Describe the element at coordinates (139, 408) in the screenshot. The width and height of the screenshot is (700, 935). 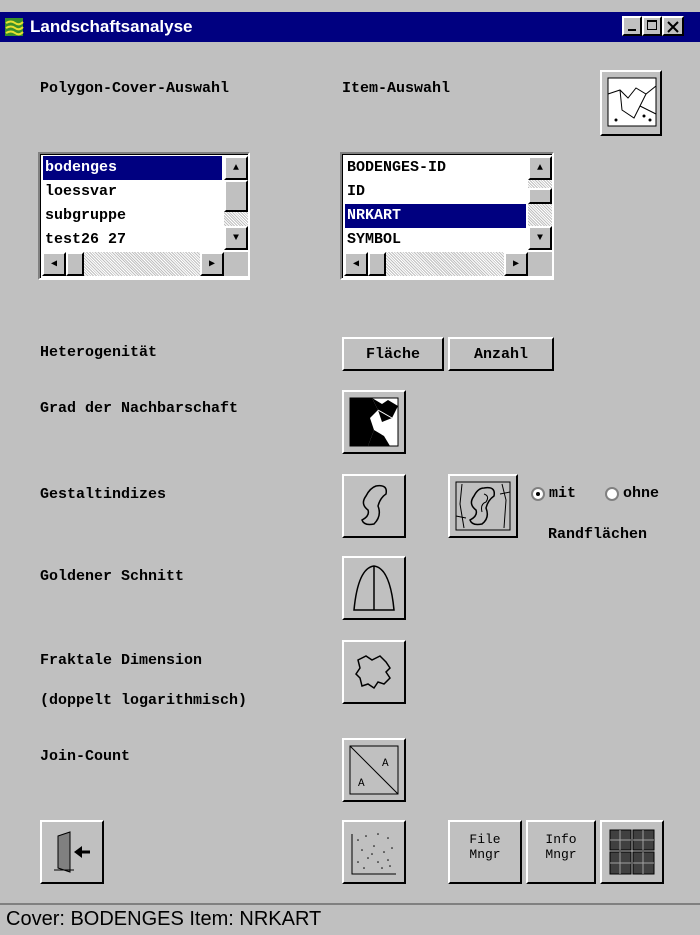
I see `nachbarschaft-label: Grad der Nachbarschaft` at that location.